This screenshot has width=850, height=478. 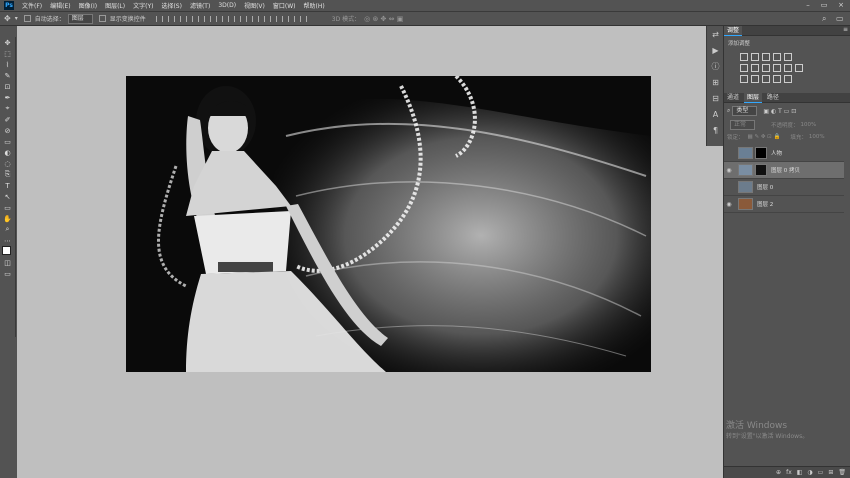 I want to click on add-mask-icon: ◧, so click(x=800, y=472).